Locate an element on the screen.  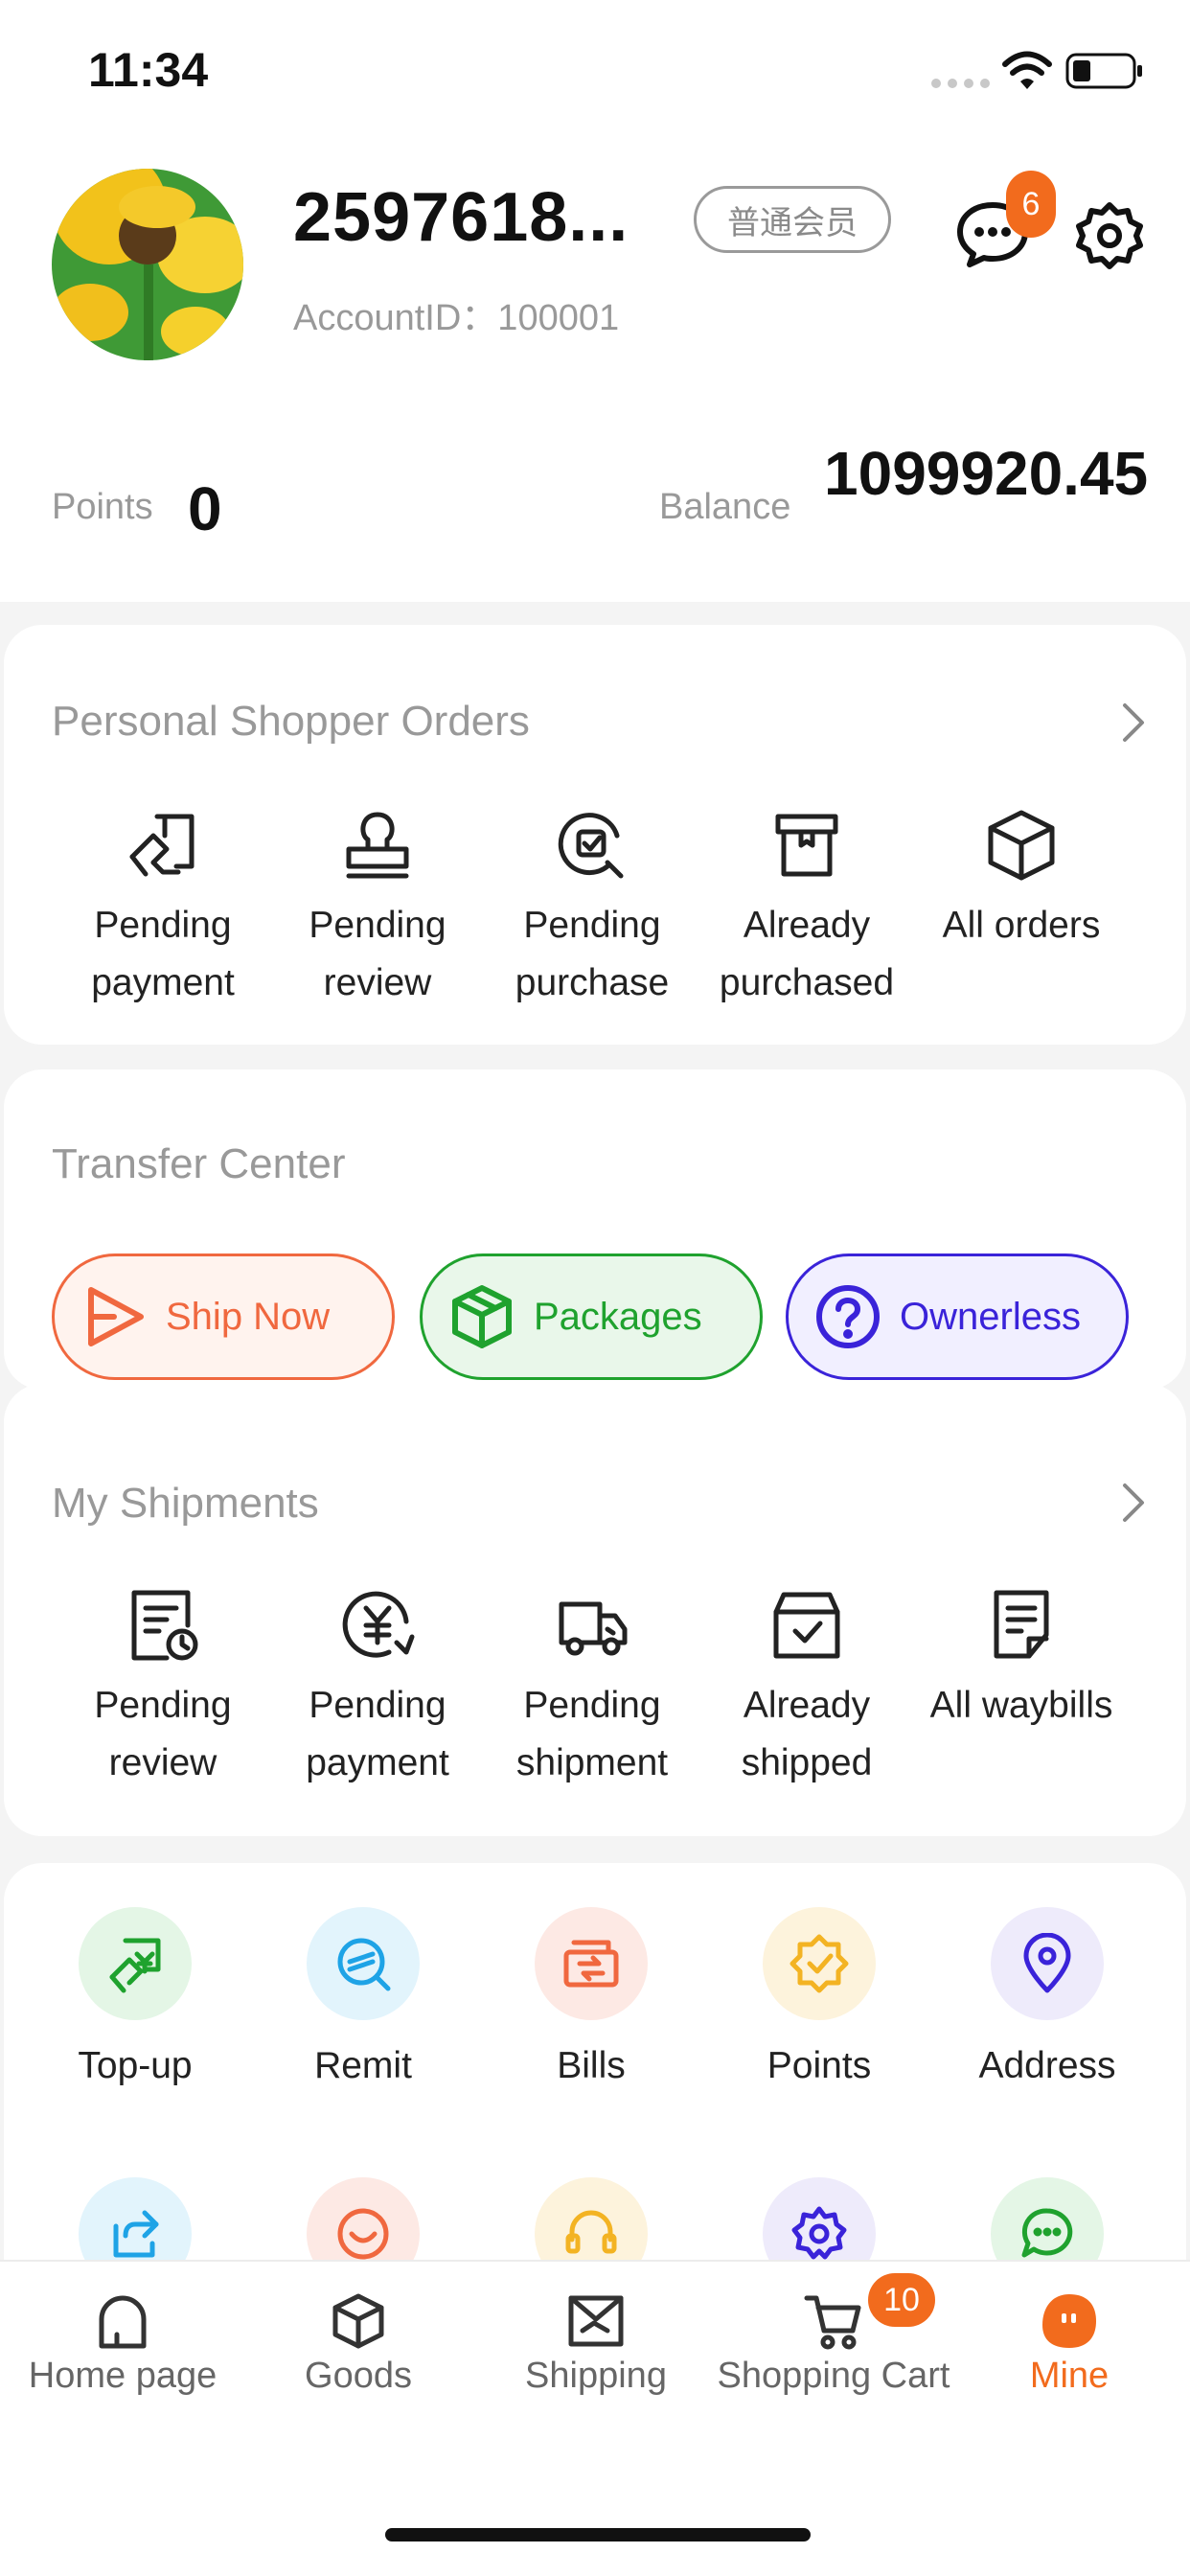
address-icon-circle is located at coordinates (1047, 1963).